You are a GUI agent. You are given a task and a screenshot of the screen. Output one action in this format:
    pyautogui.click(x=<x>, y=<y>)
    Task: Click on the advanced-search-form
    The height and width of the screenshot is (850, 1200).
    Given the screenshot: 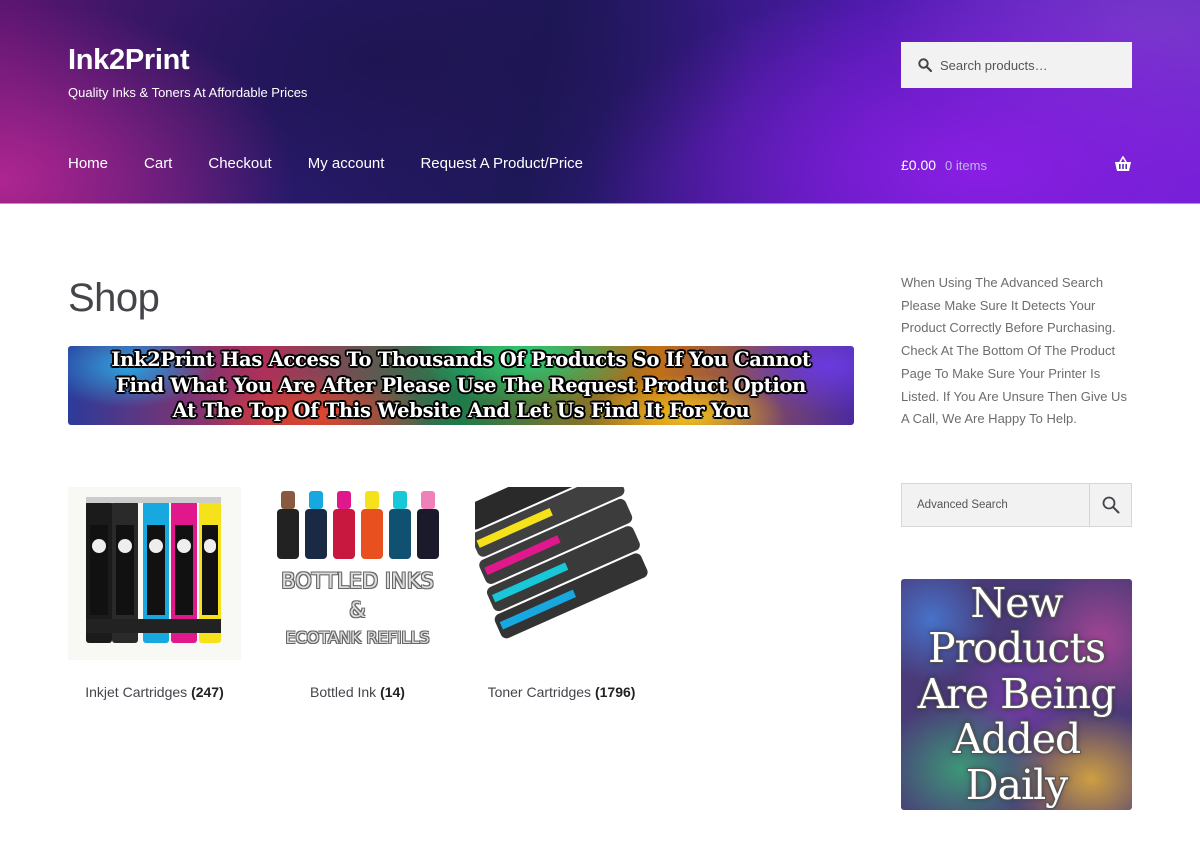 What is the action you would take?
    pyautogui.click(x=1016, y=505)
    